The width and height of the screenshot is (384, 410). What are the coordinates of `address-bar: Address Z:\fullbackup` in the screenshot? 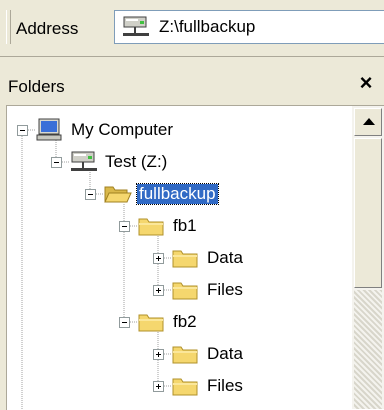 It's located at (192, 28).